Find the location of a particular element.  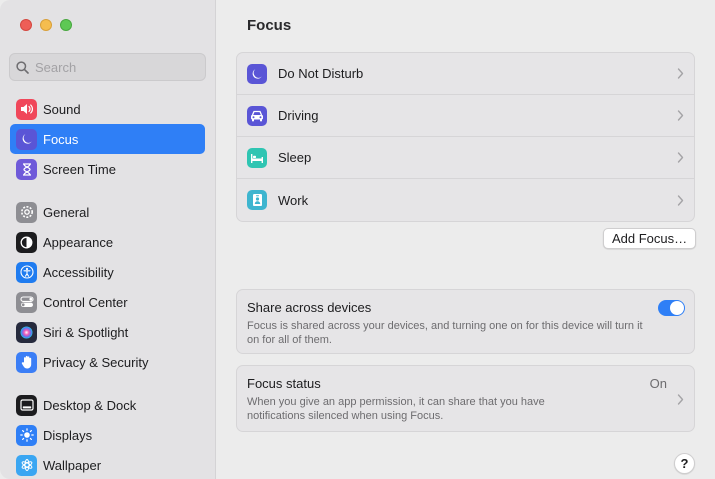

siri-icon is located at coordinates (26, 332).